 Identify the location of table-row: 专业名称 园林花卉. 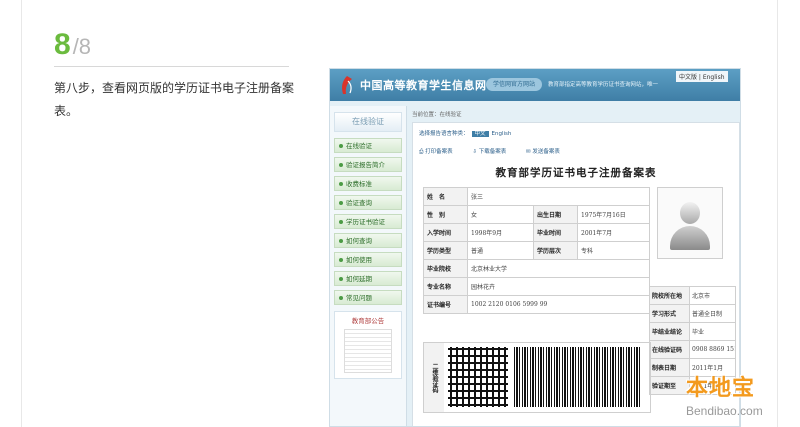
(537, 286).